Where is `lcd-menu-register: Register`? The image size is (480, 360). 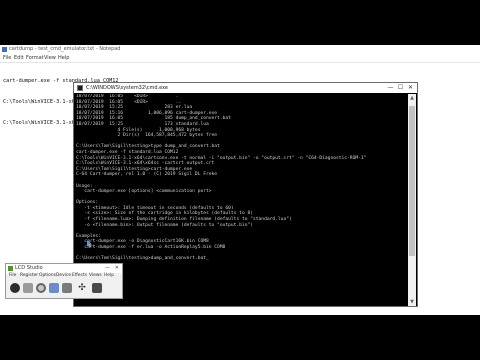 lcd-menu-register: Register is located at coordinates (29, 275).